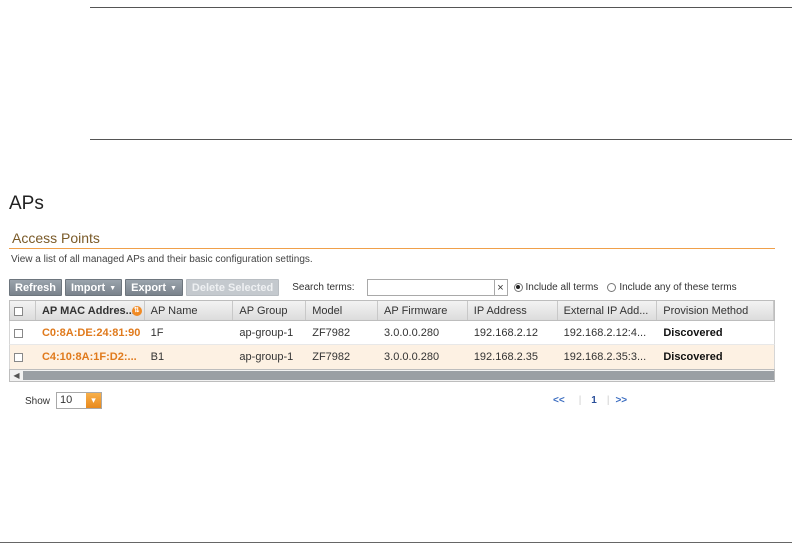 This screenshot has width=792, height=543. Describe the element at coordinates (518, 287) in the screenshot. I see `include-all-radio` at that location.